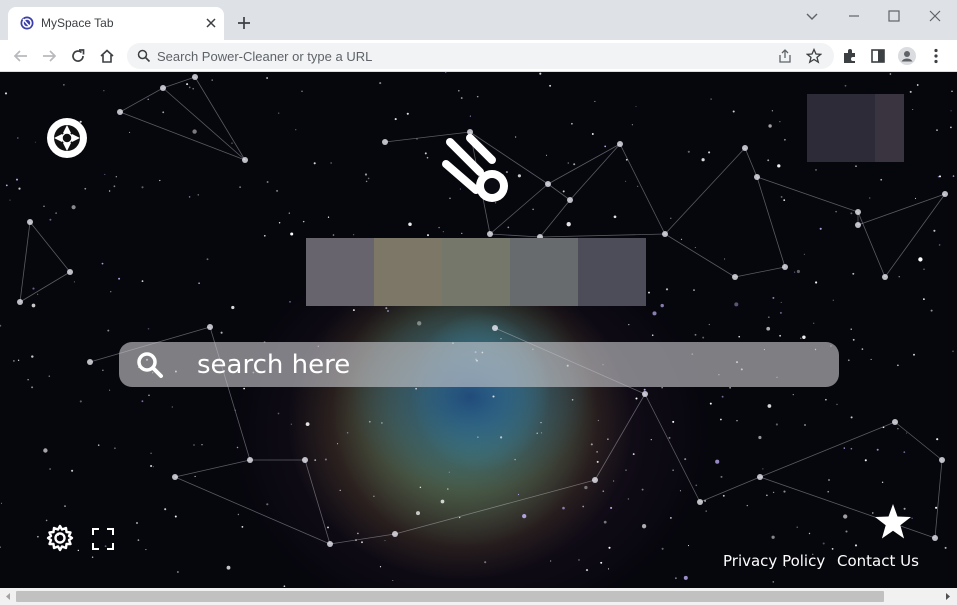 This screenshot has width=957, height=605. I want to click on address-bar: Search Power-Cleaner or type a URL, so click(480, 56).